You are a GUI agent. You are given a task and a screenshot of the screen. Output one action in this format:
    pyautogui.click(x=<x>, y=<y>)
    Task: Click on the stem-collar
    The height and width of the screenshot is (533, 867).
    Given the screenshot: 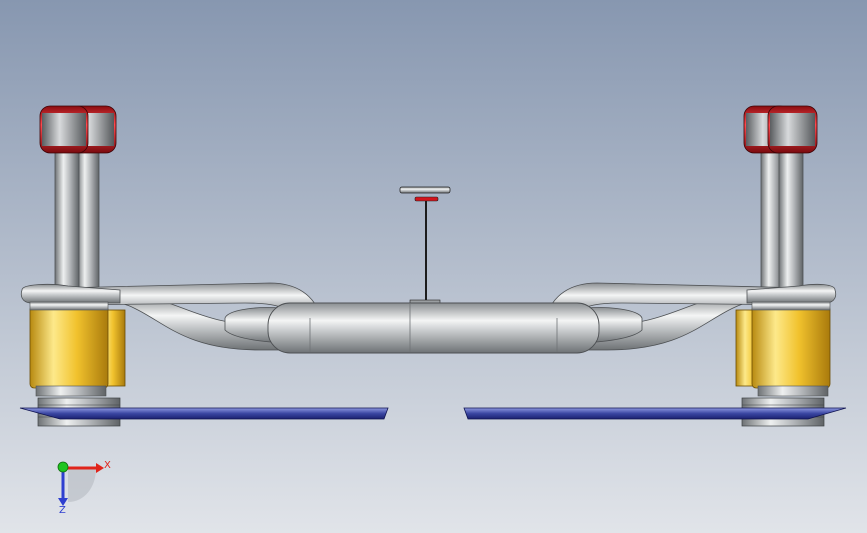 What is the action you would take?
    pyautogui.click(x=426, y=199)
    